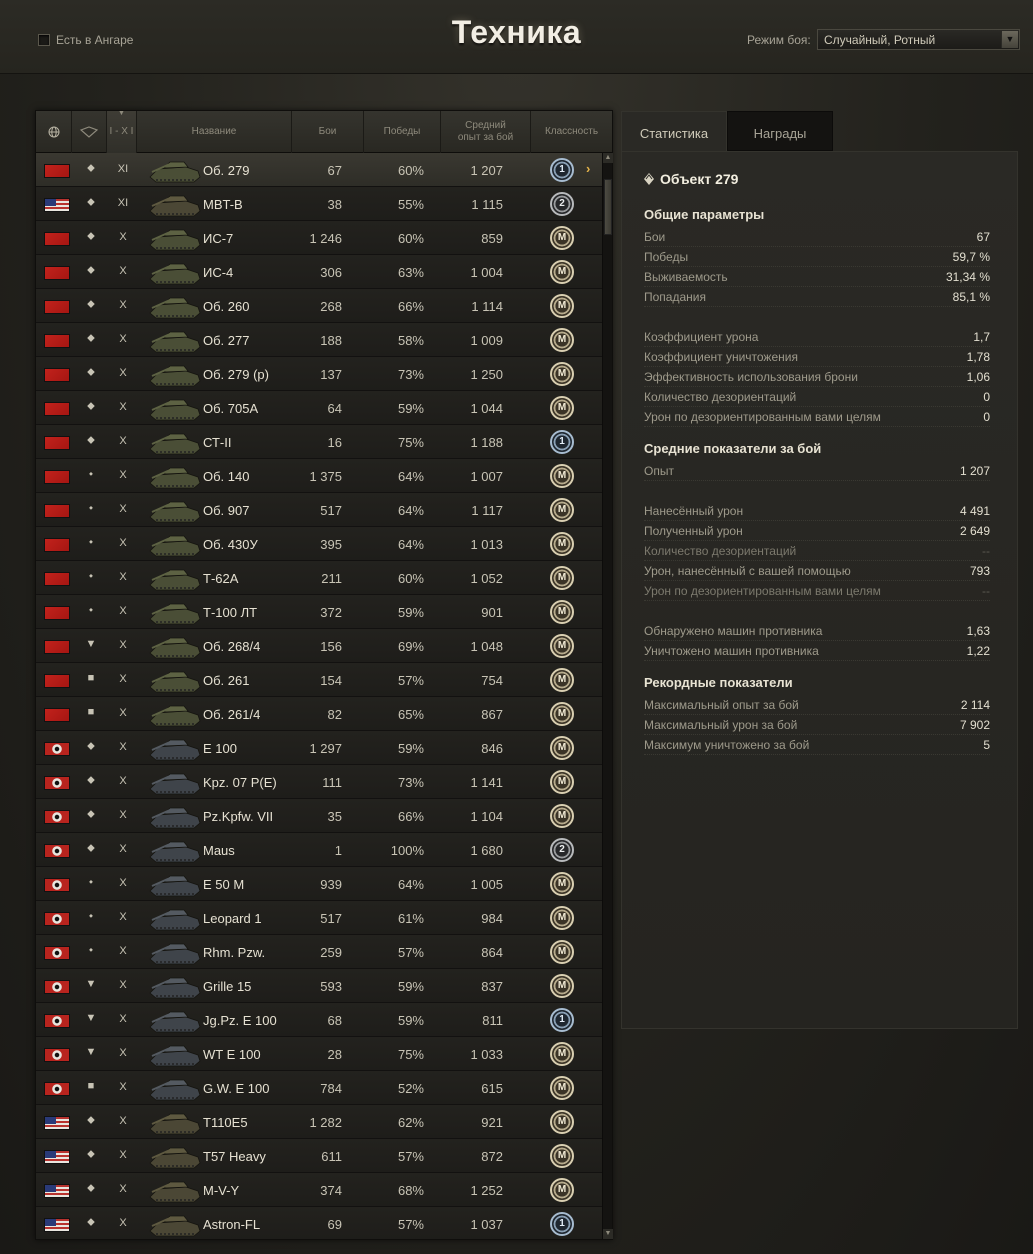 The width and height of the screenshot is (1033, 1254). I want to click on table-row: ▼ X Grille 15 593 59% 837 M, so click(319, 986).